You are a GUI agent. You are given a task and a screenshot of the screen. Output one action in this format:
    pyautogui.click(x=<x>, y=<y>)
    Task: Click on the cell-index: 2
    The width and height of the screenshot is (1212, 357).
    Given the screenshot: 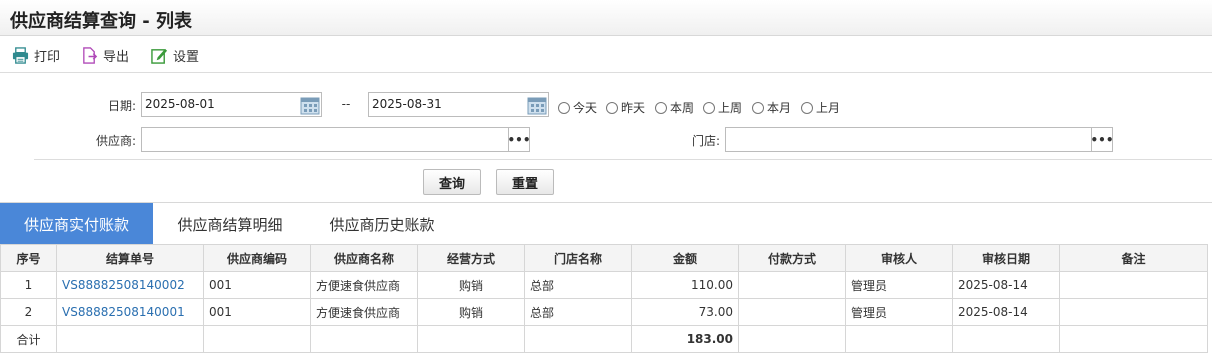 What is the action you would take?
    pyautogui.click(x=28, y=312)
    